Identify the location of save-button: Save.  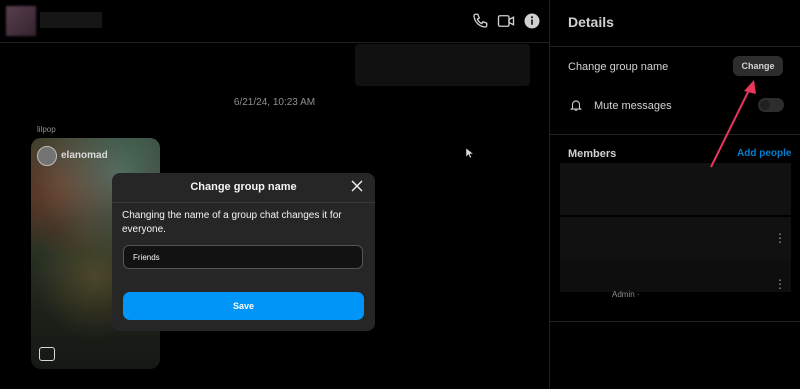
(243, 306).